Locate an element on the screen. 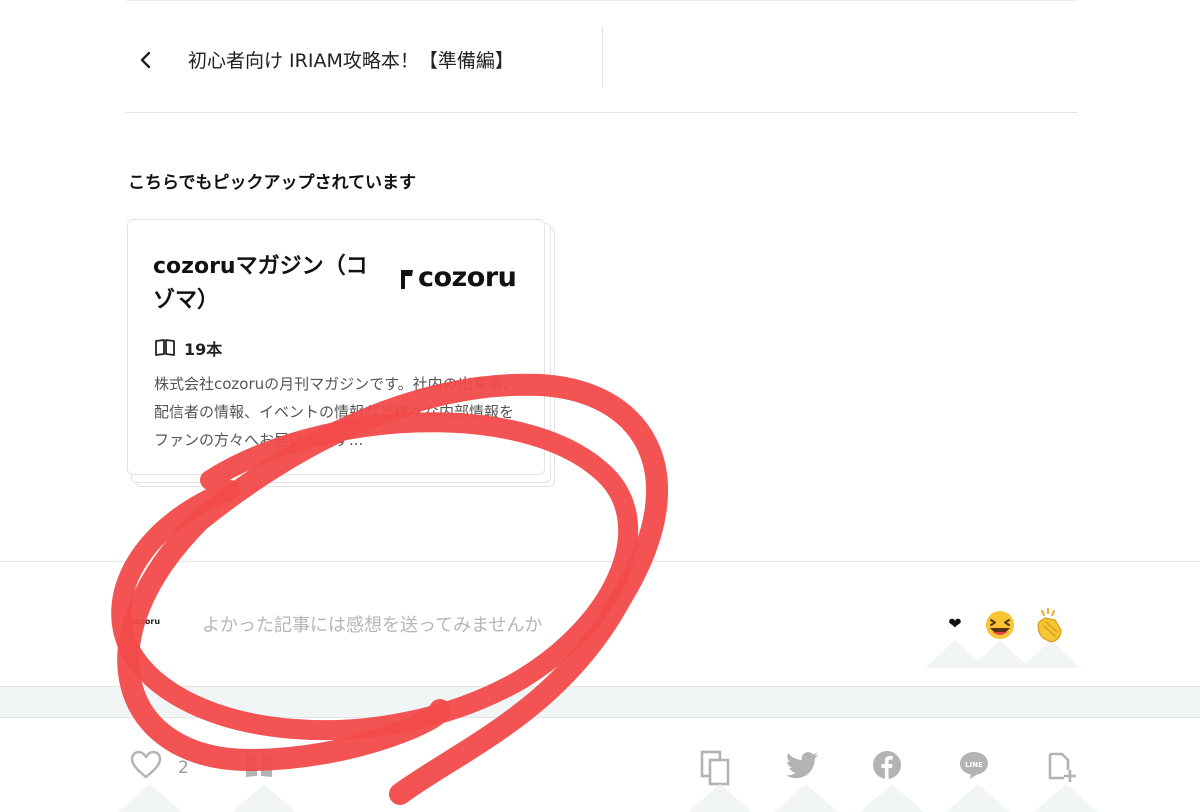 Image resolution: width=1200 pixels, height=812 pixels. svg-text: LINE is located at coordinates (974, 765).